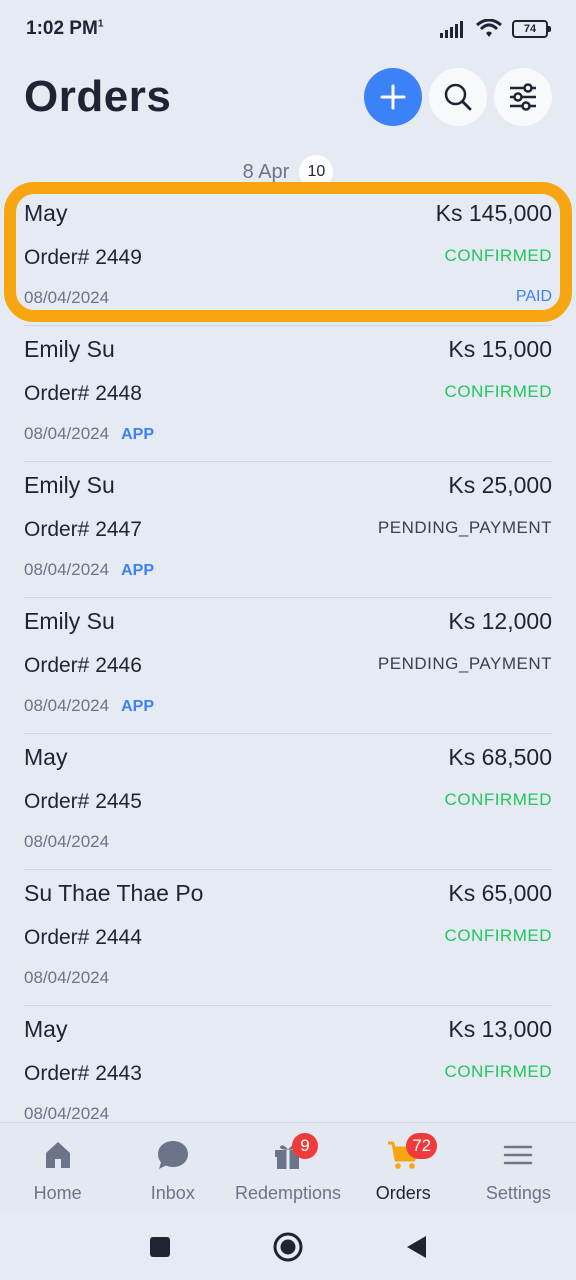 This screenshot has width=576, height=1280. What do you see at coordinates (114, 893) in the screenshot?
I see `customer-name: Su Thae Thae Po` at bounding box center [114, 893].